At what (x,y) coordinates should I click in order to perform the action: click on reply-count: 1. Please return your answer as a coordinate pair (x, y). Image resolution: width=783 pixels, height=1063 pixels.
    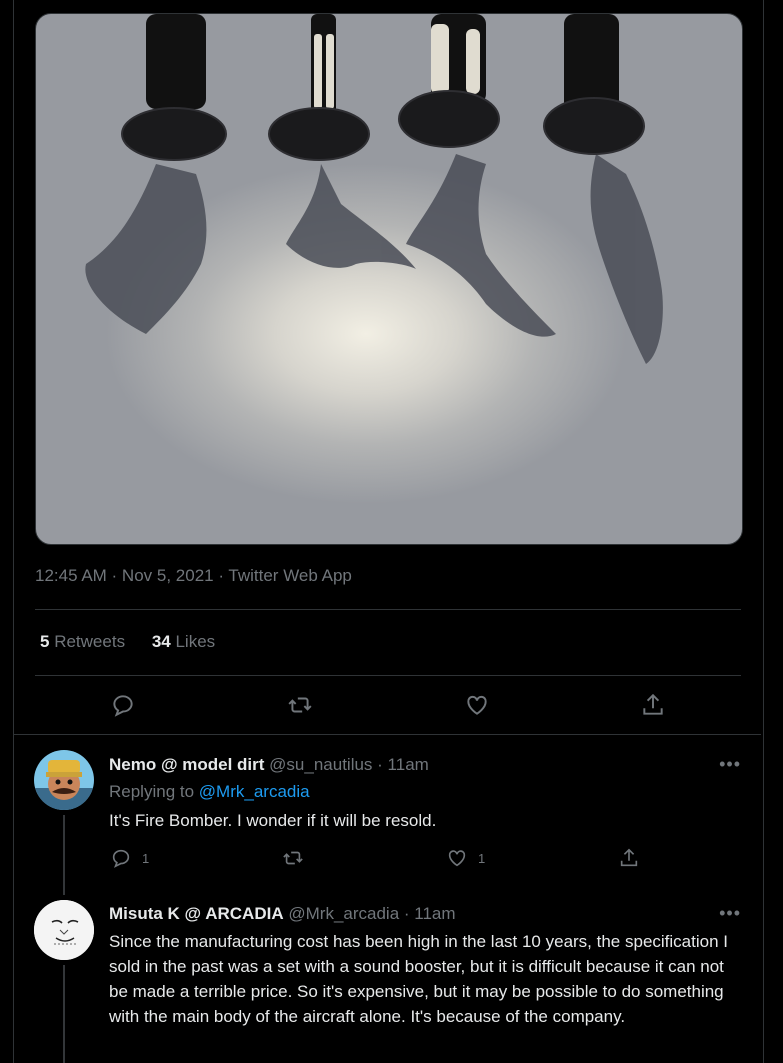
    Looking at the image, I should click on (146, 858).